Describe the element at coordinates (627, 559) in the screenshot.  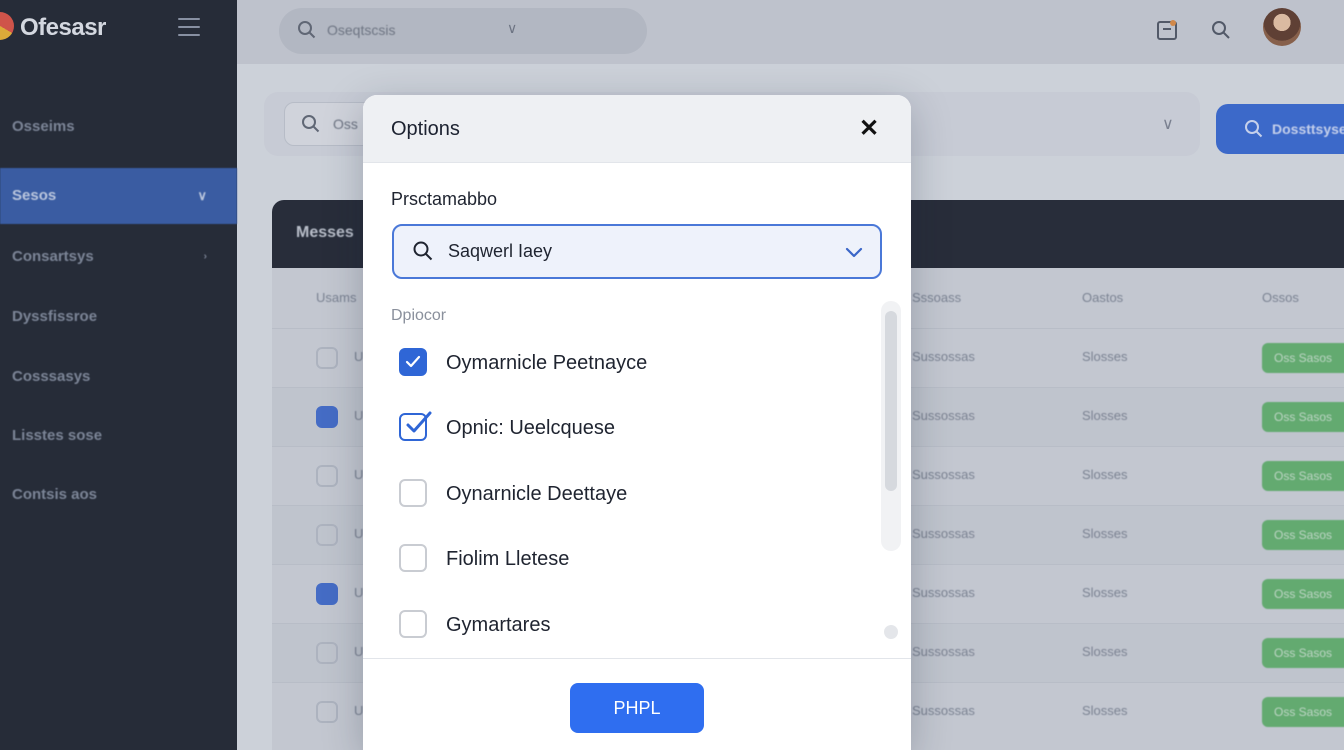
I see `option-item-4: Fiolim Lletese` at that location.